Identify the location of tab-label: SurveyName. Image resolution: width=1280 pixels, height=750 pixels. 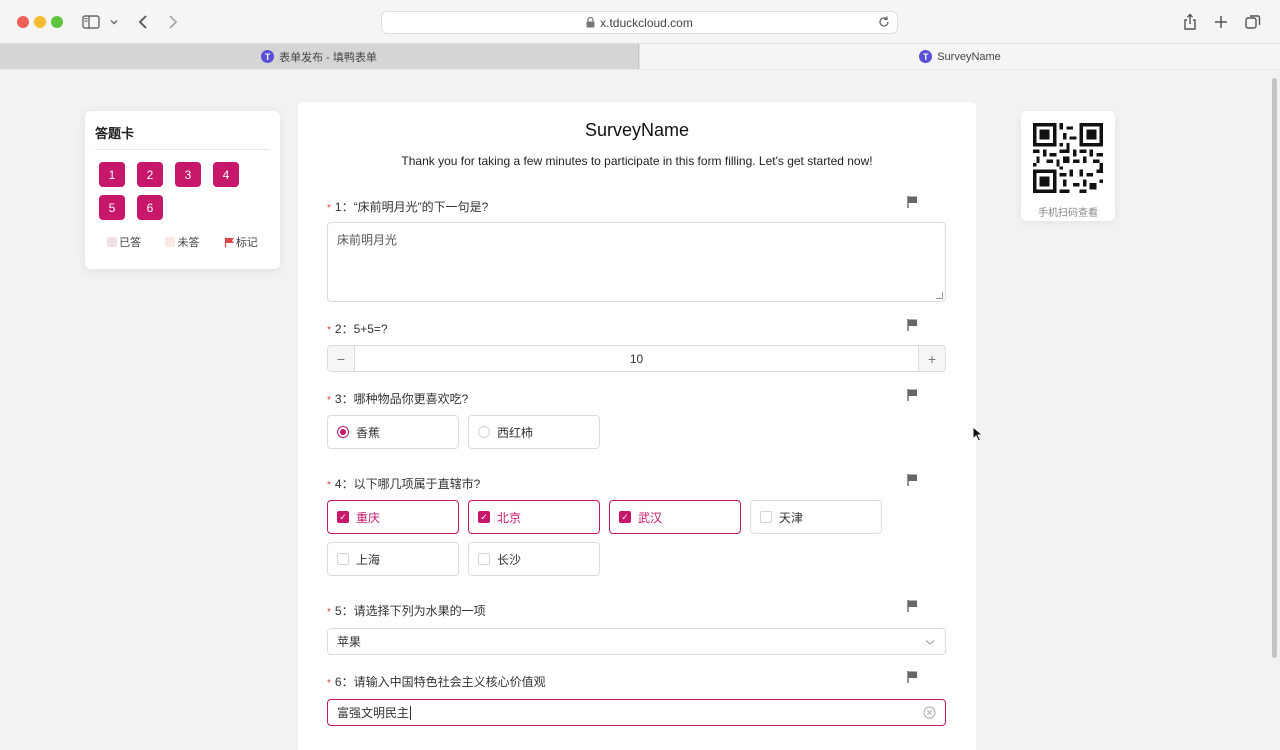
(969, 56).